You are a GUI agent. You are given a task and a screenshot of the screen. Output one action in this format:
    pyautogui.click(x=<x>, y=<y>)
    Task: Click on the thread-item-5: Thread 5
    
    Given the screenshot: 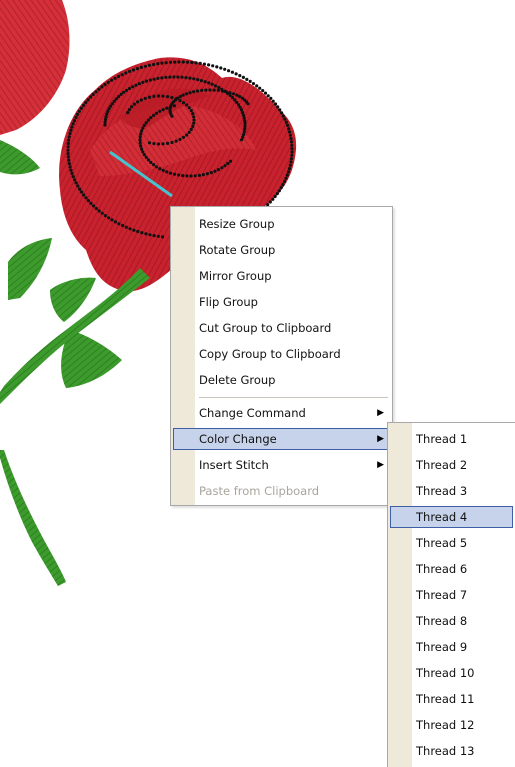 What is the action you would take?
    pyautogui.click(x=451, y=543)
    